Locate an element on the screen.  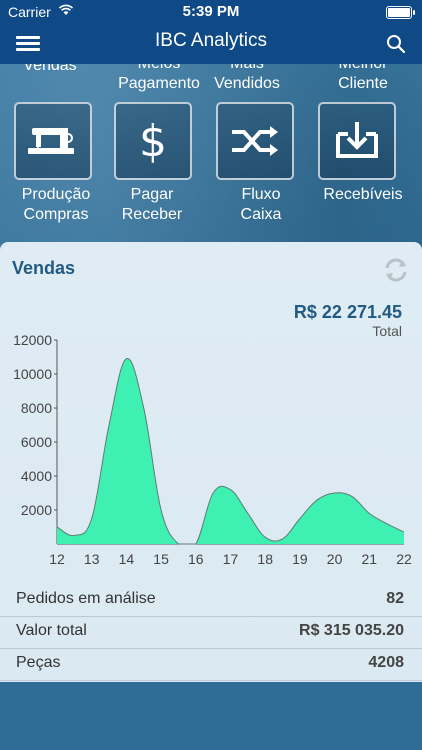
dollar-icon: $ is located at coordinates (153, 141).